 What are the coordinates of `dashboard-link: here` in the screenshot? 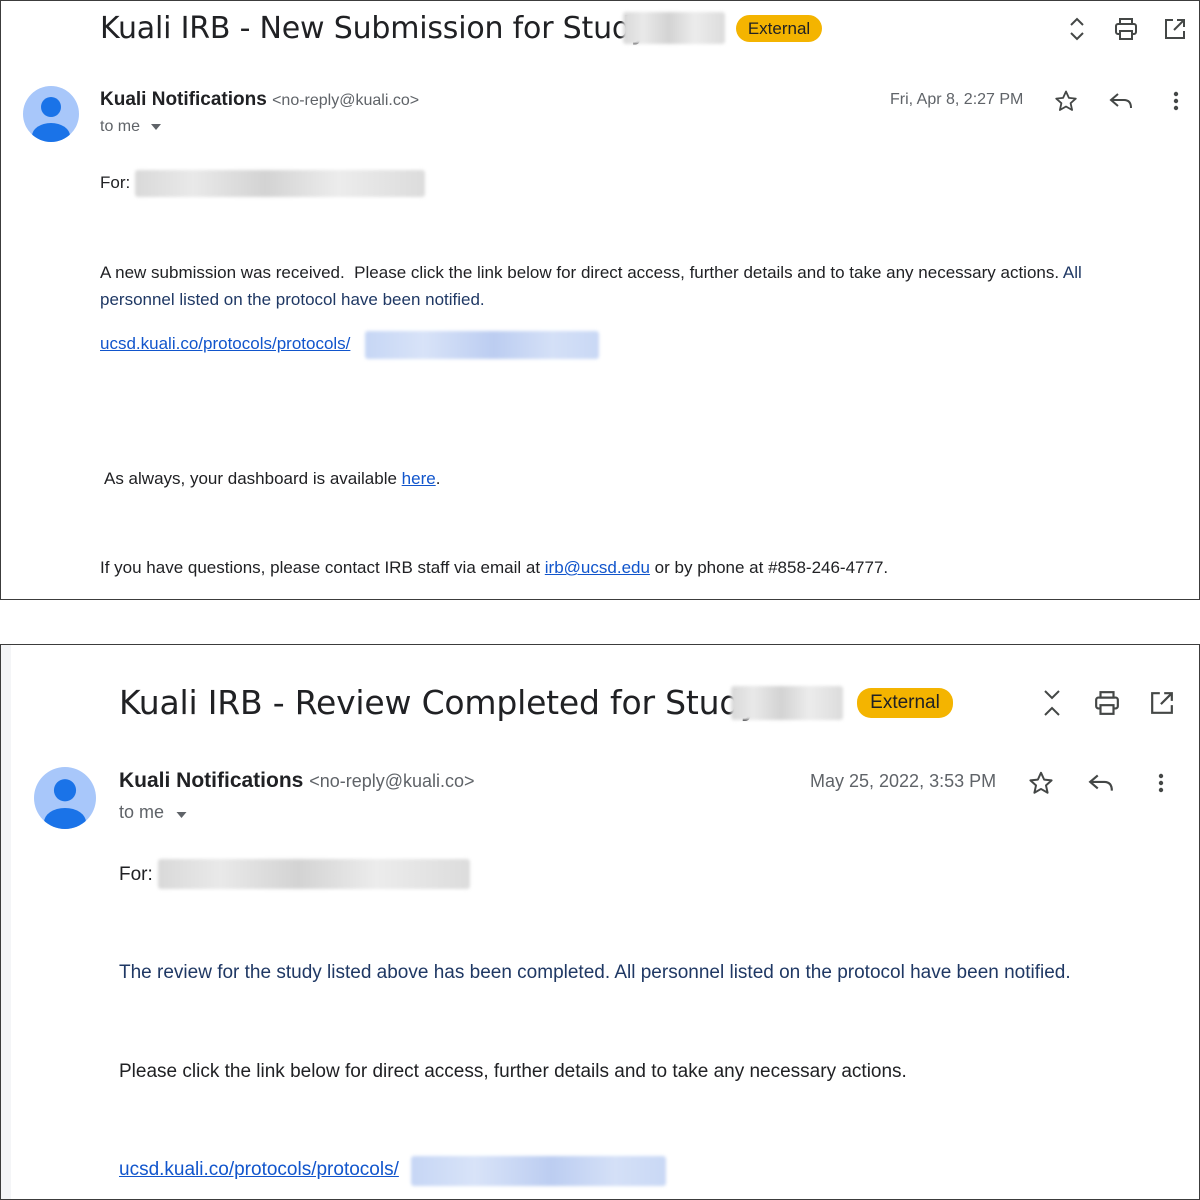 It's located at (419, 478).